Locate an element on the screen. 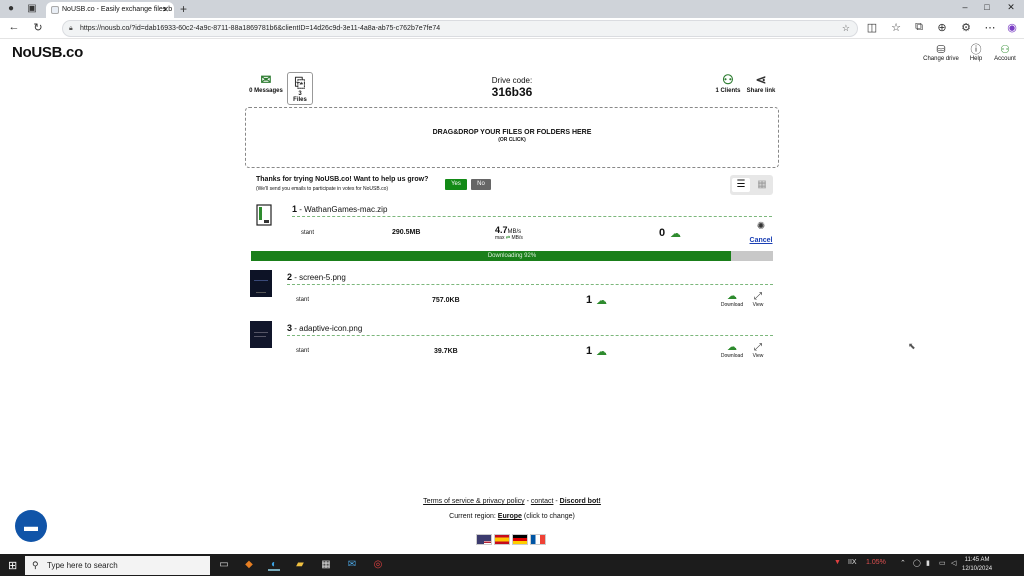 This screenshot has height=576, width=1024. yes-button: Yes is located at coordinates (456, 184).